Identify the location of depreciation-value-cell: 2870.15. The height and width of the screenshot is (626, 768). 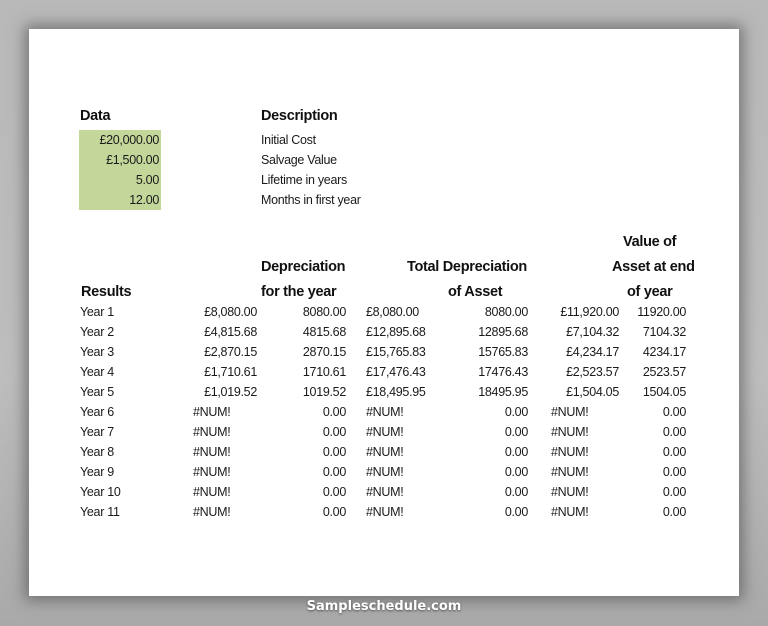
(307, 352).